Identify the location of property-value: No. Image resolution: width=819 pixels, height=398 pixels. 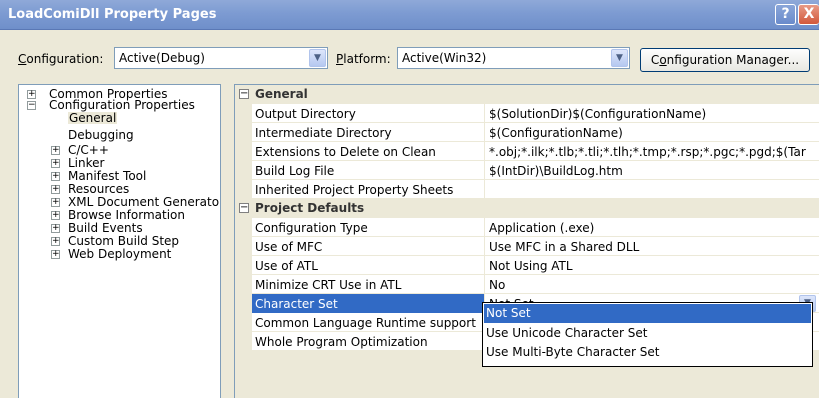
(654, 285).